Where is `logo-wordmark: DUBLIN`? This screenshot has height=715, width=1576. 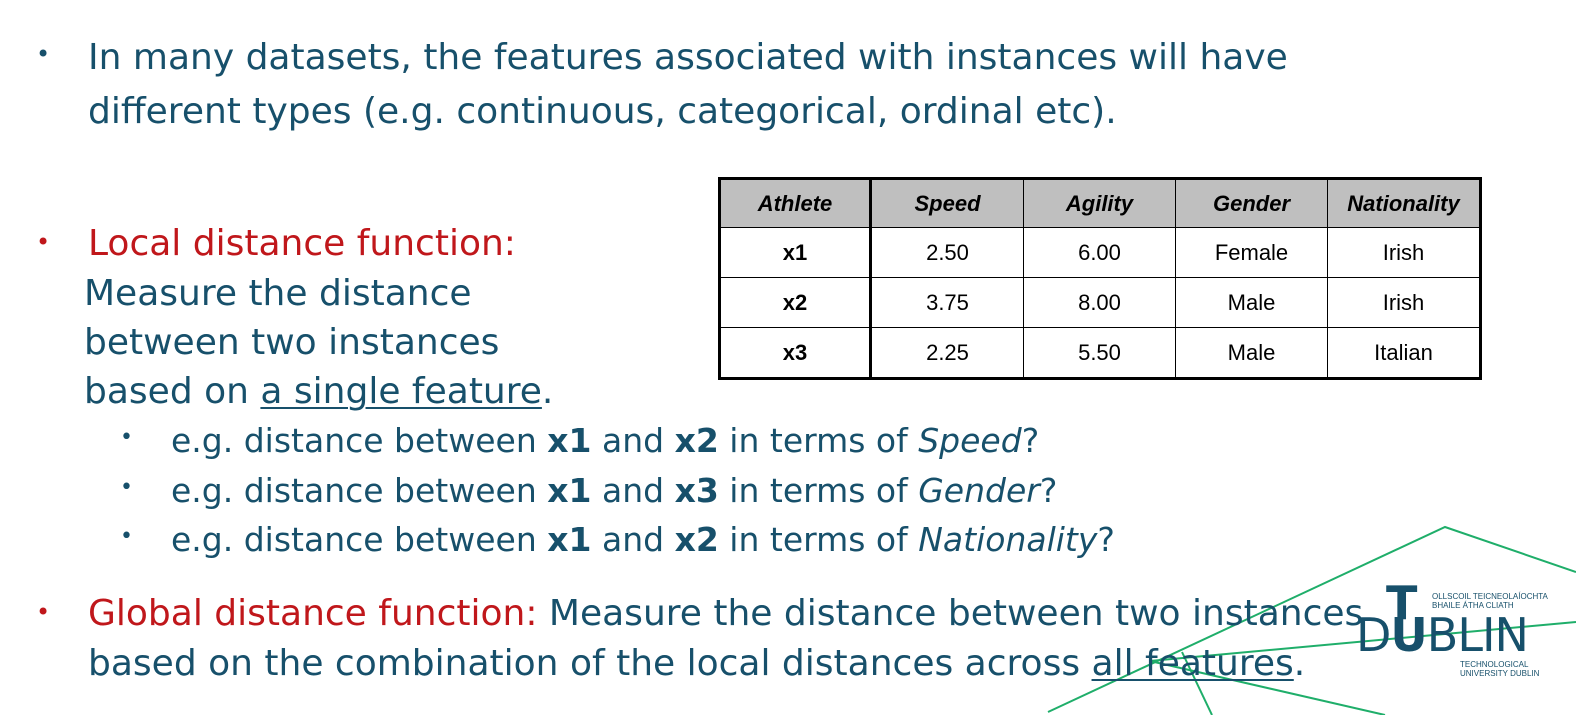
logo-wordmark: DUBLIN is located at coordinates (1442, 635).